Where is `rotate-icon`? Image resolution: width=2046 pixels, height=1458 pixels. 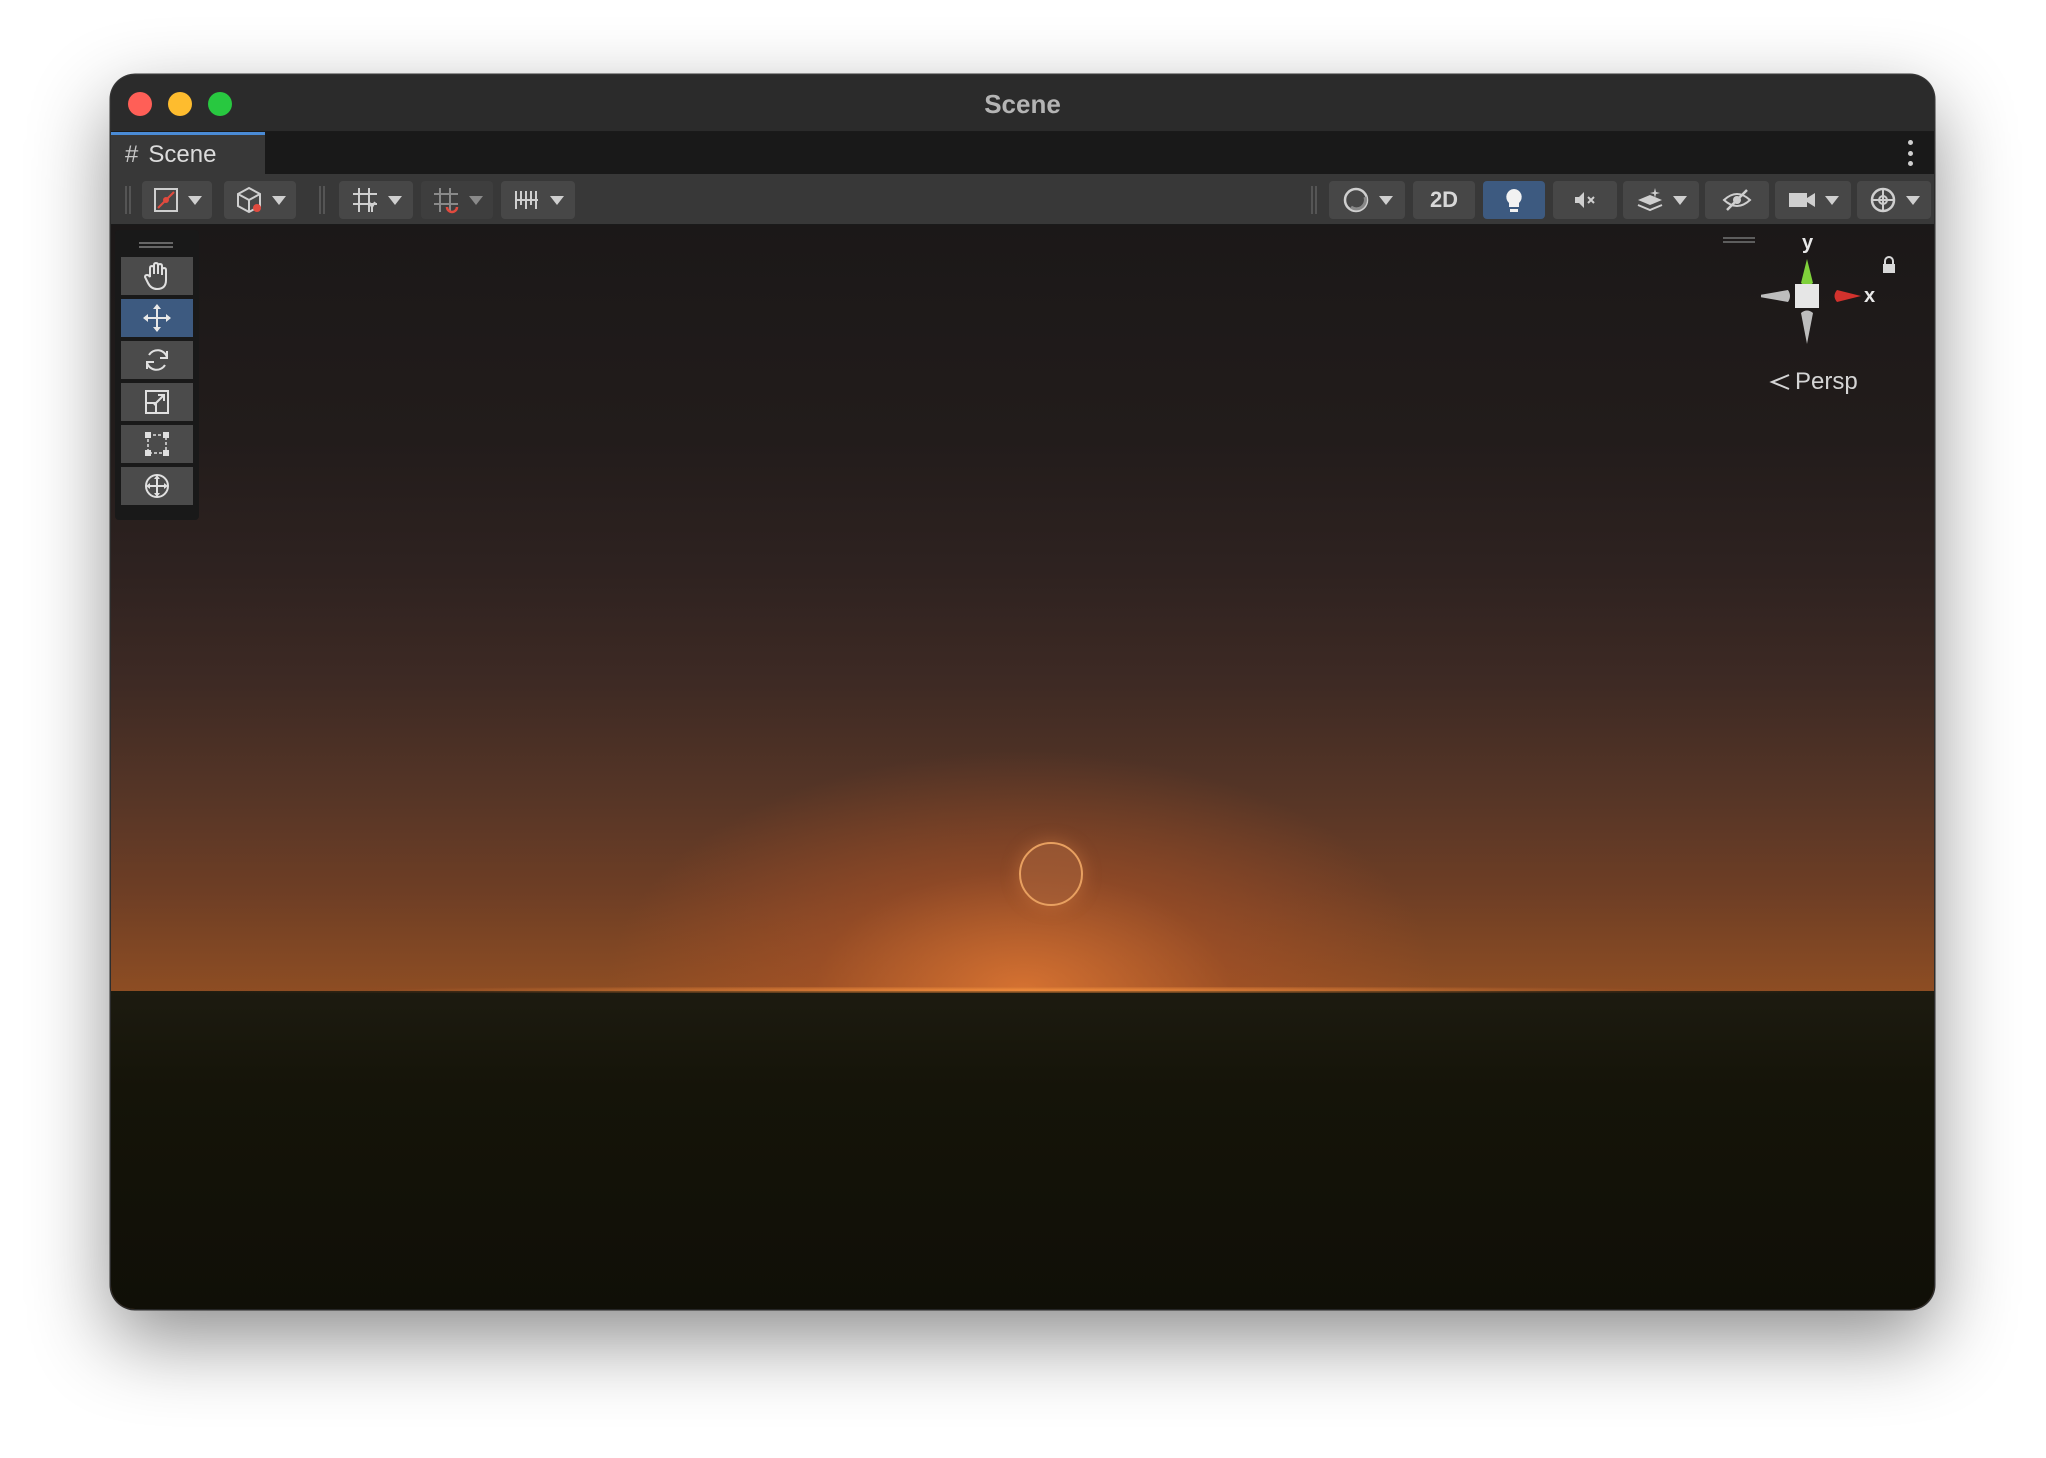
rotate-icon is located at coordinates (157, 360).